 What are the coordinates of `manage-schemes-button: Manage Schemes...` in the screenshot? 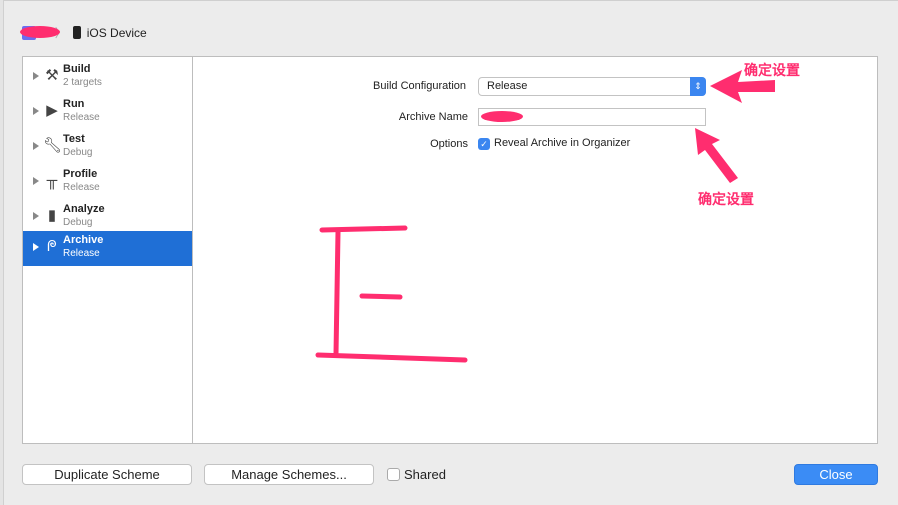 It's located at (289, 474).